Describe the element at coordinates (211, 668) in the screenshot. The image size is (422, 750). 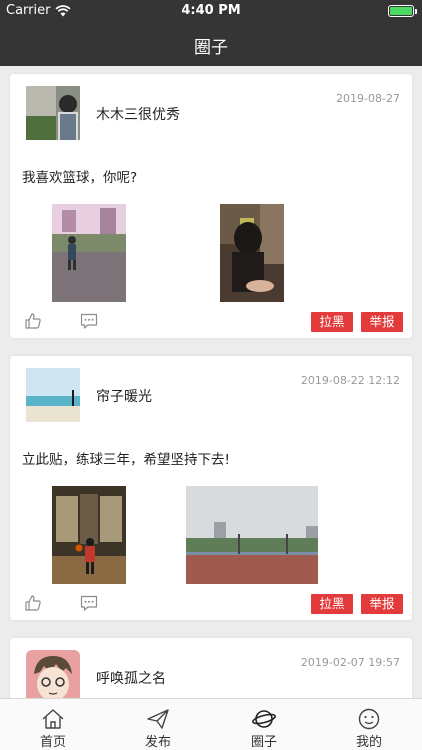
I see `post-card: 呼唤孤之名 2019-02-07 19:57` at that location.